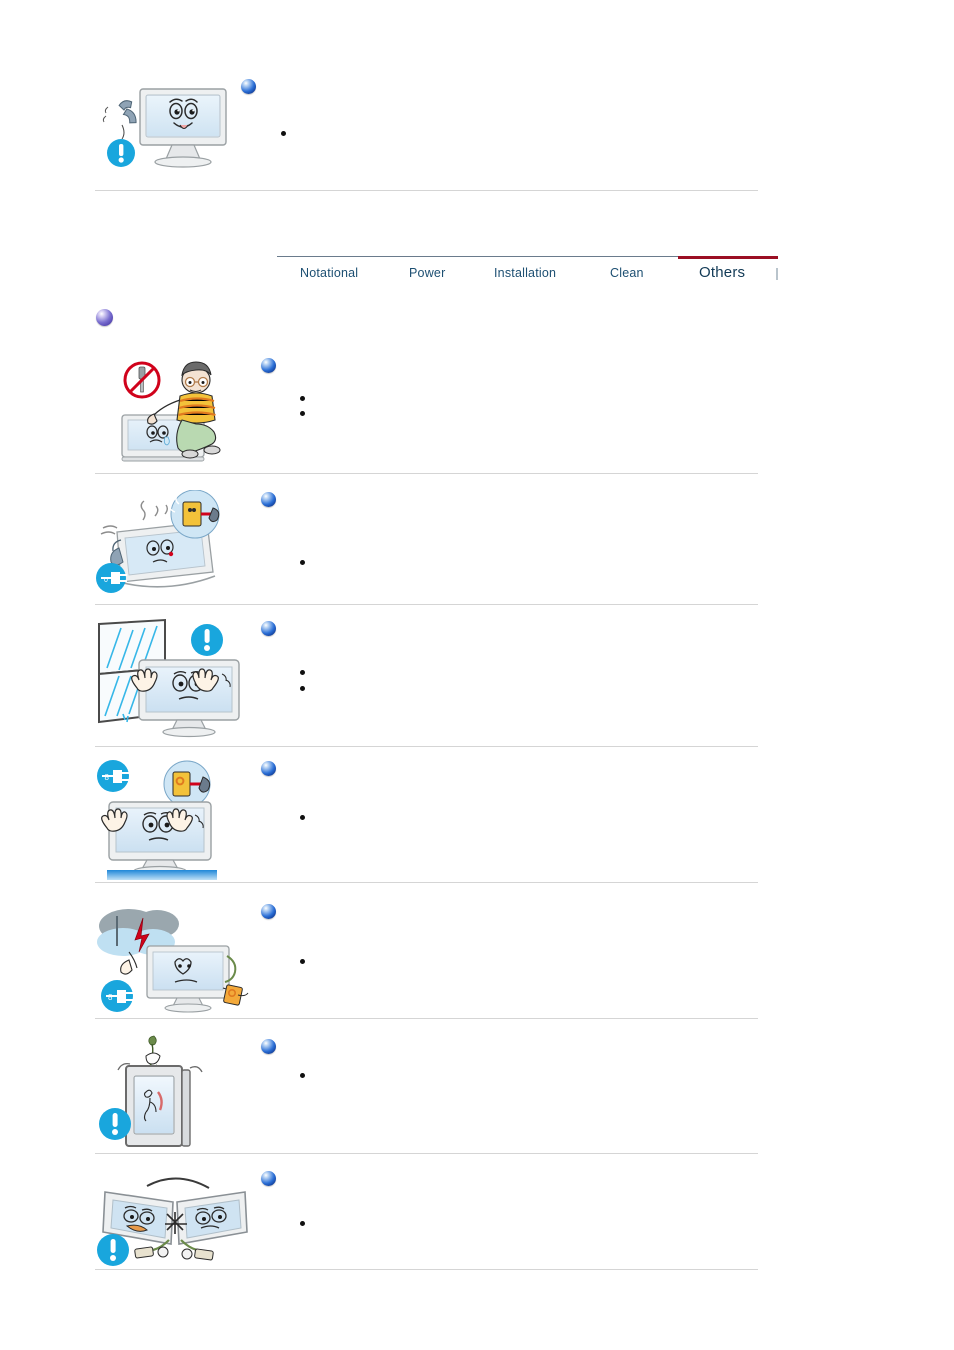 This screenshot has height=1350, width=954. I want to click on tab-others: Others, so click(722, 272).